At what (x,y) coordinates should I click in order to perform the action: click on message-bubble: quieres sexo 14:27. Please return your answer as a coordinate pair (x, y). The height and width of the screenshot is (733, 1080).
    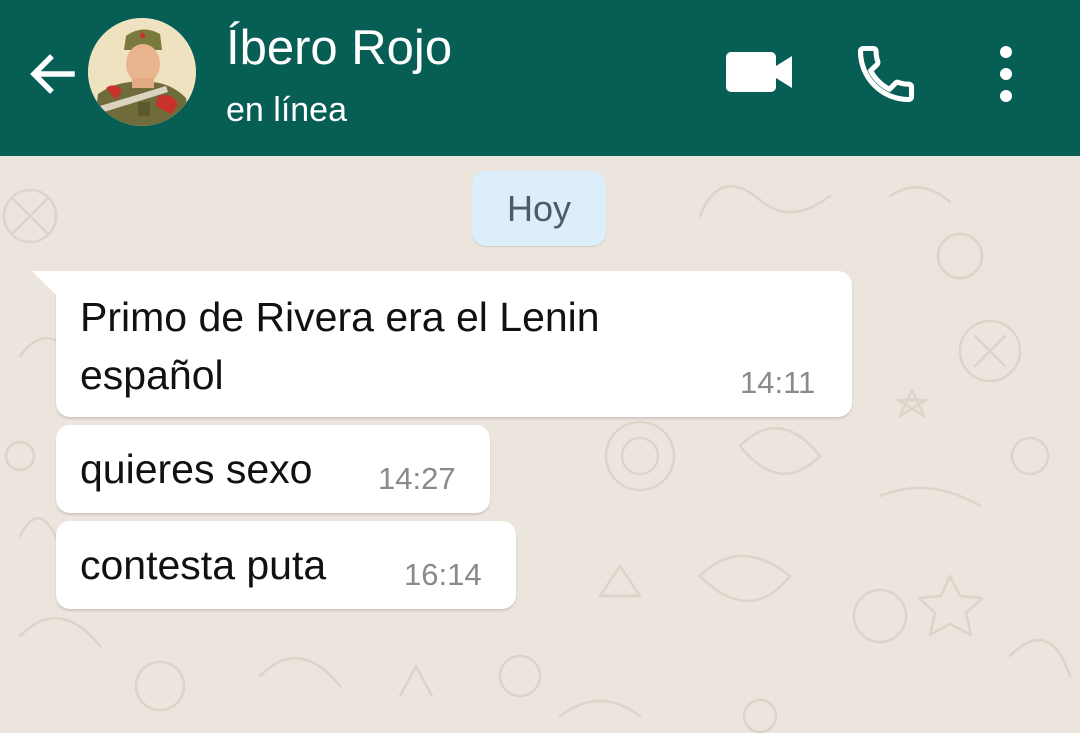
    Looking at the image, I should click on (273, 469).